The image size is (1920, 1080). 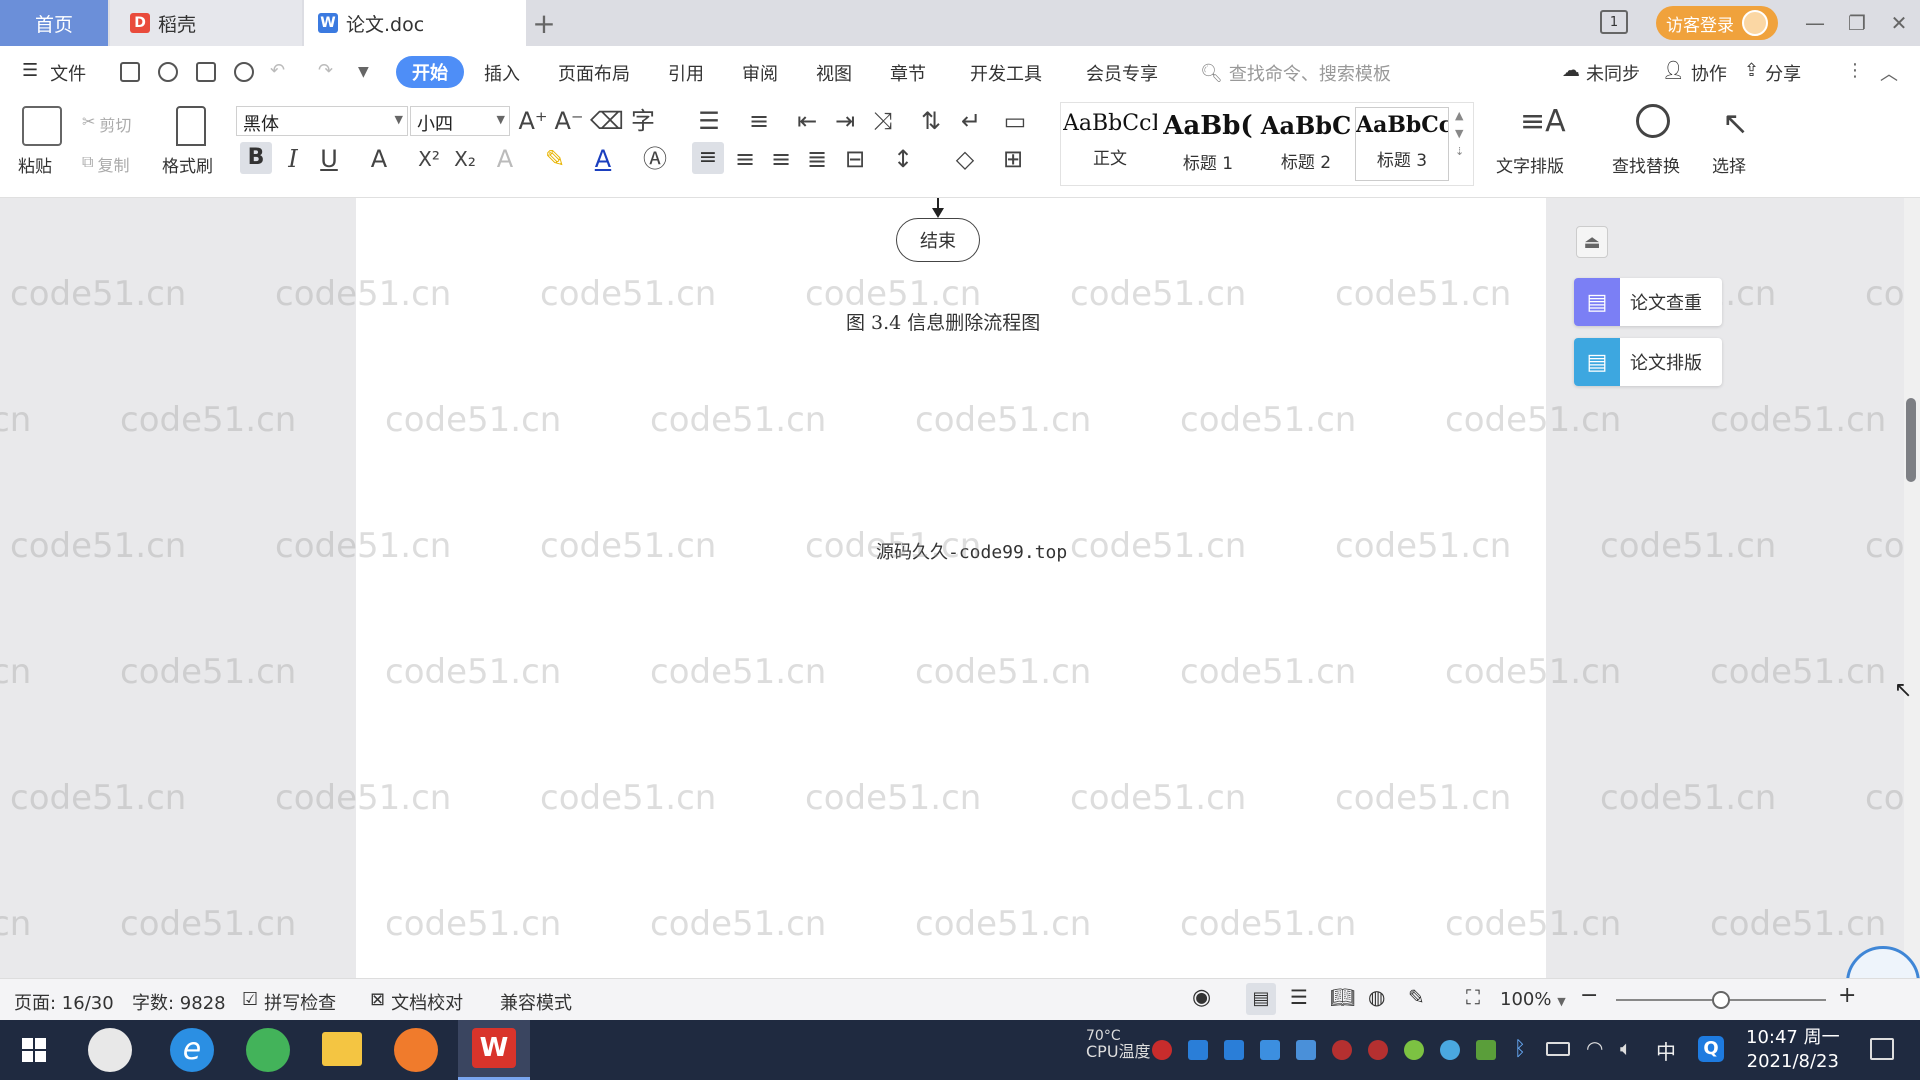 What do you see at coordinates (971, 121) in the screenshot?
I see `show-marks-icon: ↵` at bounding box center [971, 121].